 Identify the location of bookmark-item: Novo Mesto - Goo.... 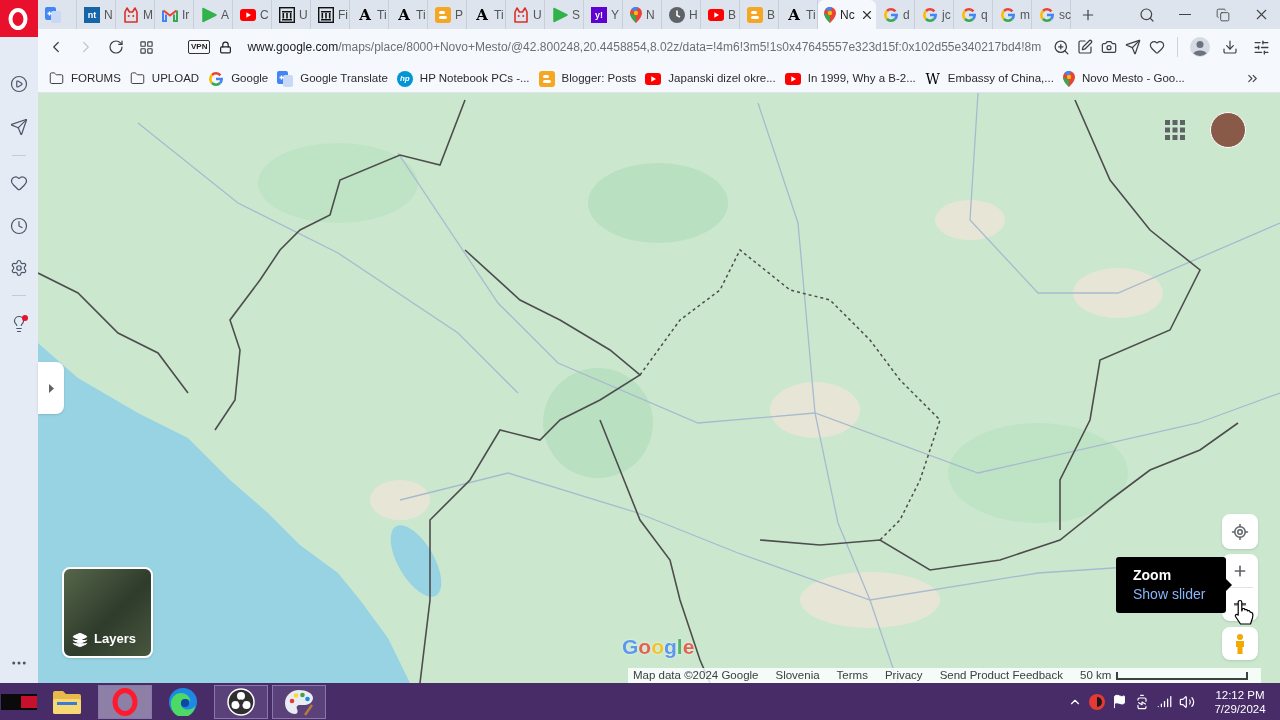
(1123, 78).